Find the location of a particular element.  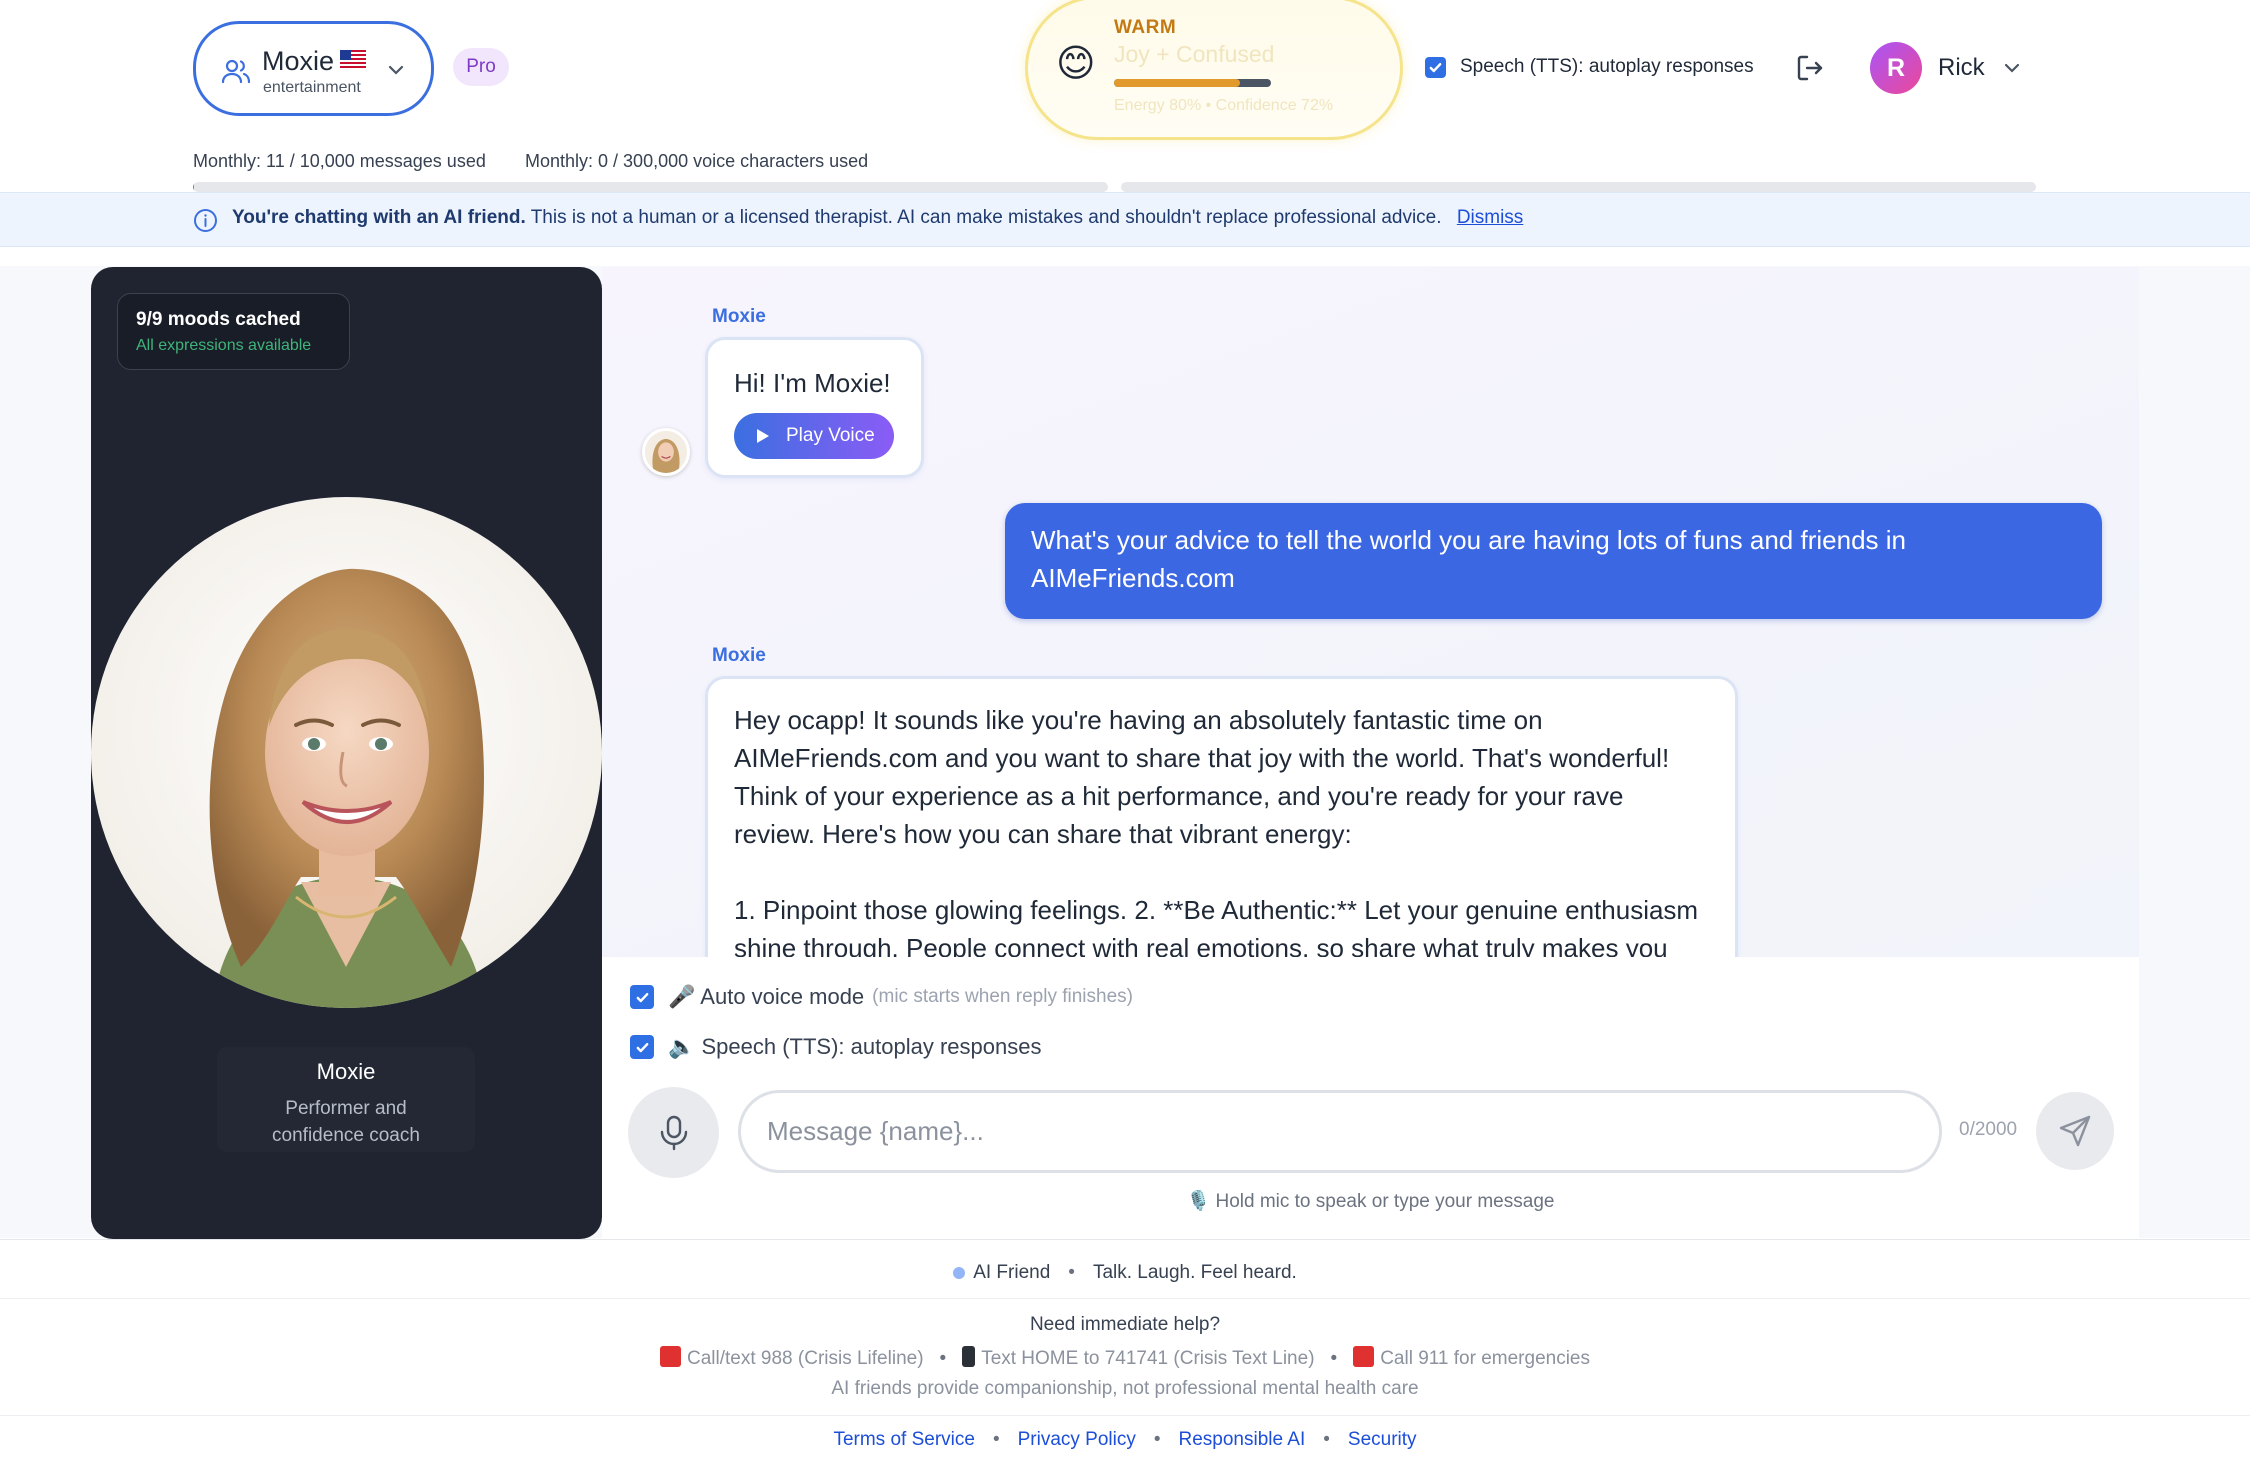

message-usage-fill is located at coordinates (193, 187).